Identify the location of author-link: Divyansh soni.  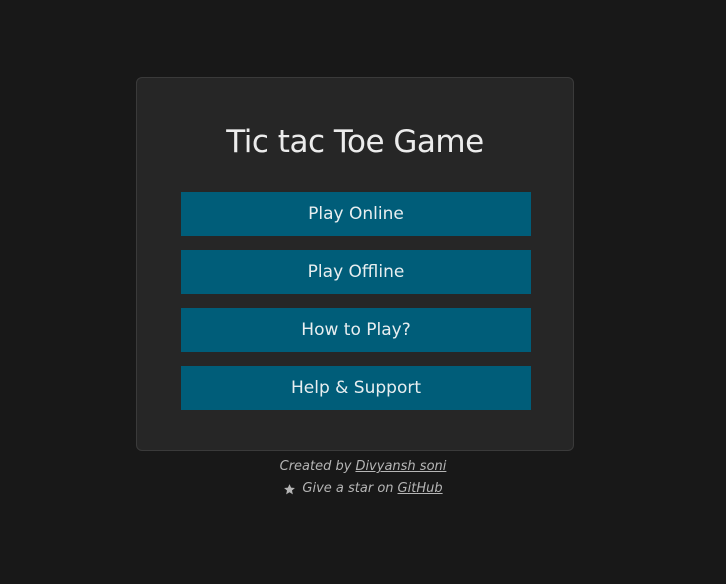
(400, 467).